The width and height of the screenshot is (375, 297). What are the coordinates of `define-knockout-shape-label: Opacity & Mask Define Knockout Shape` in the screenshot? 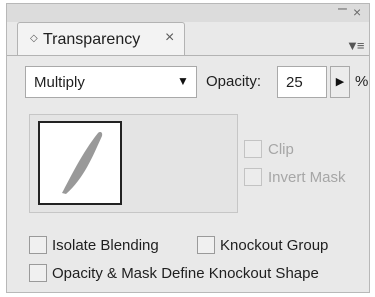 It's located at (185, 273).